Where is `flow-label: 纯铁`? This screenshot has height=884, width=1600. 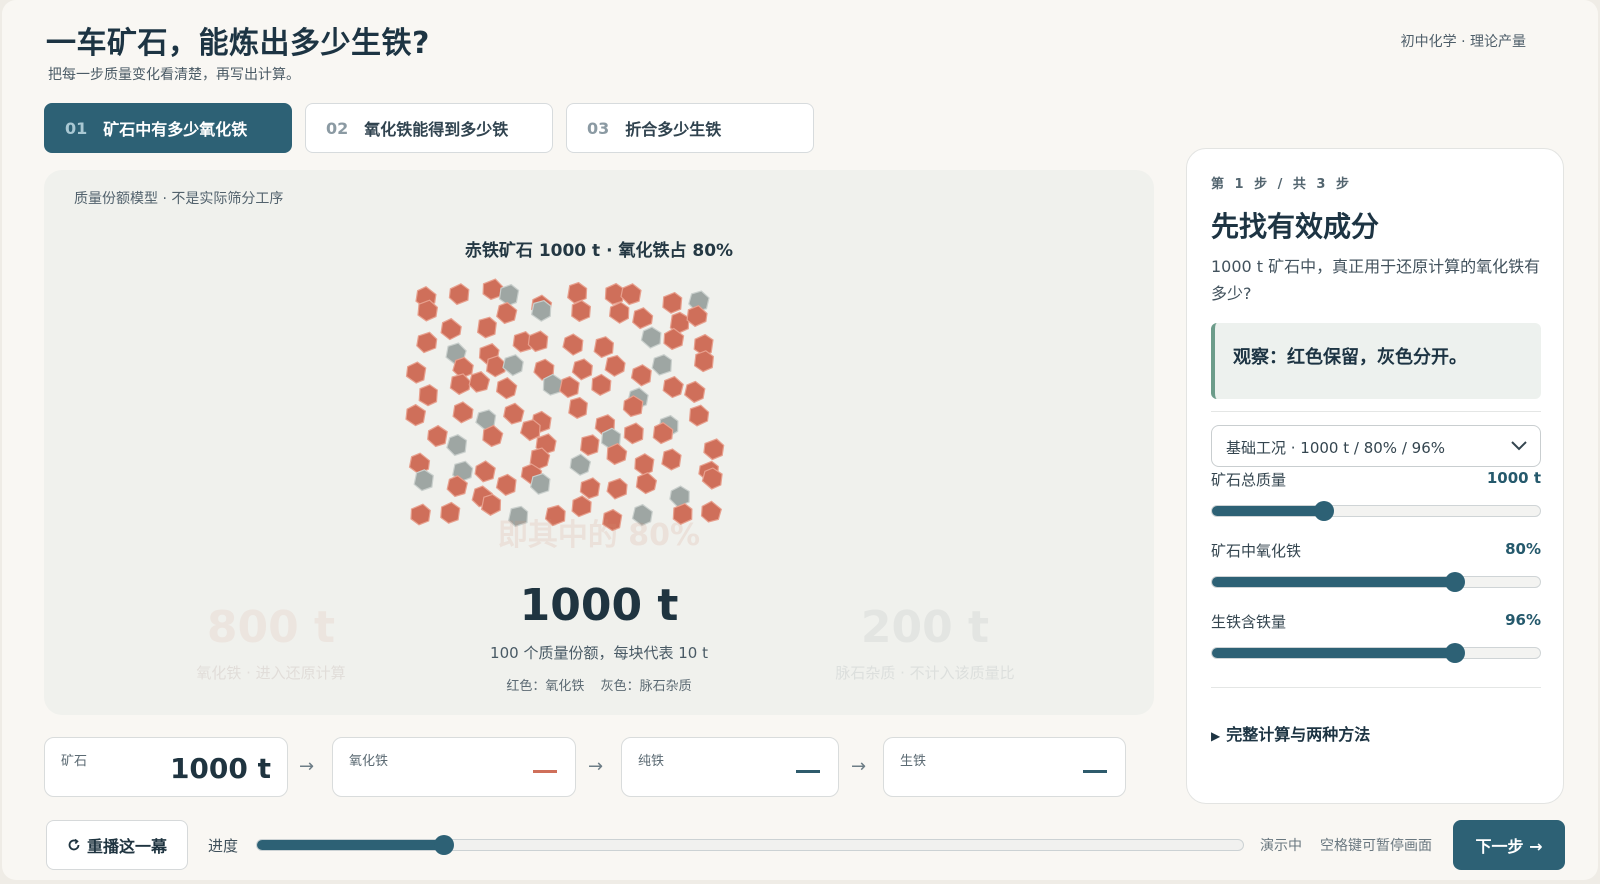
flow-label: 纯铁 is located at coordinates (651, 761).